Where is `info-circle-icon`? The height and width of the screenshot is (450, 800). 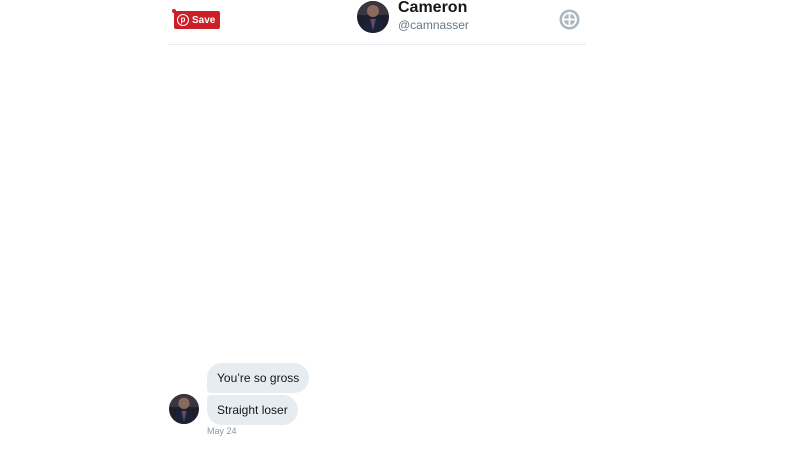 info-circle-icon is located at coordinates (569, 19).